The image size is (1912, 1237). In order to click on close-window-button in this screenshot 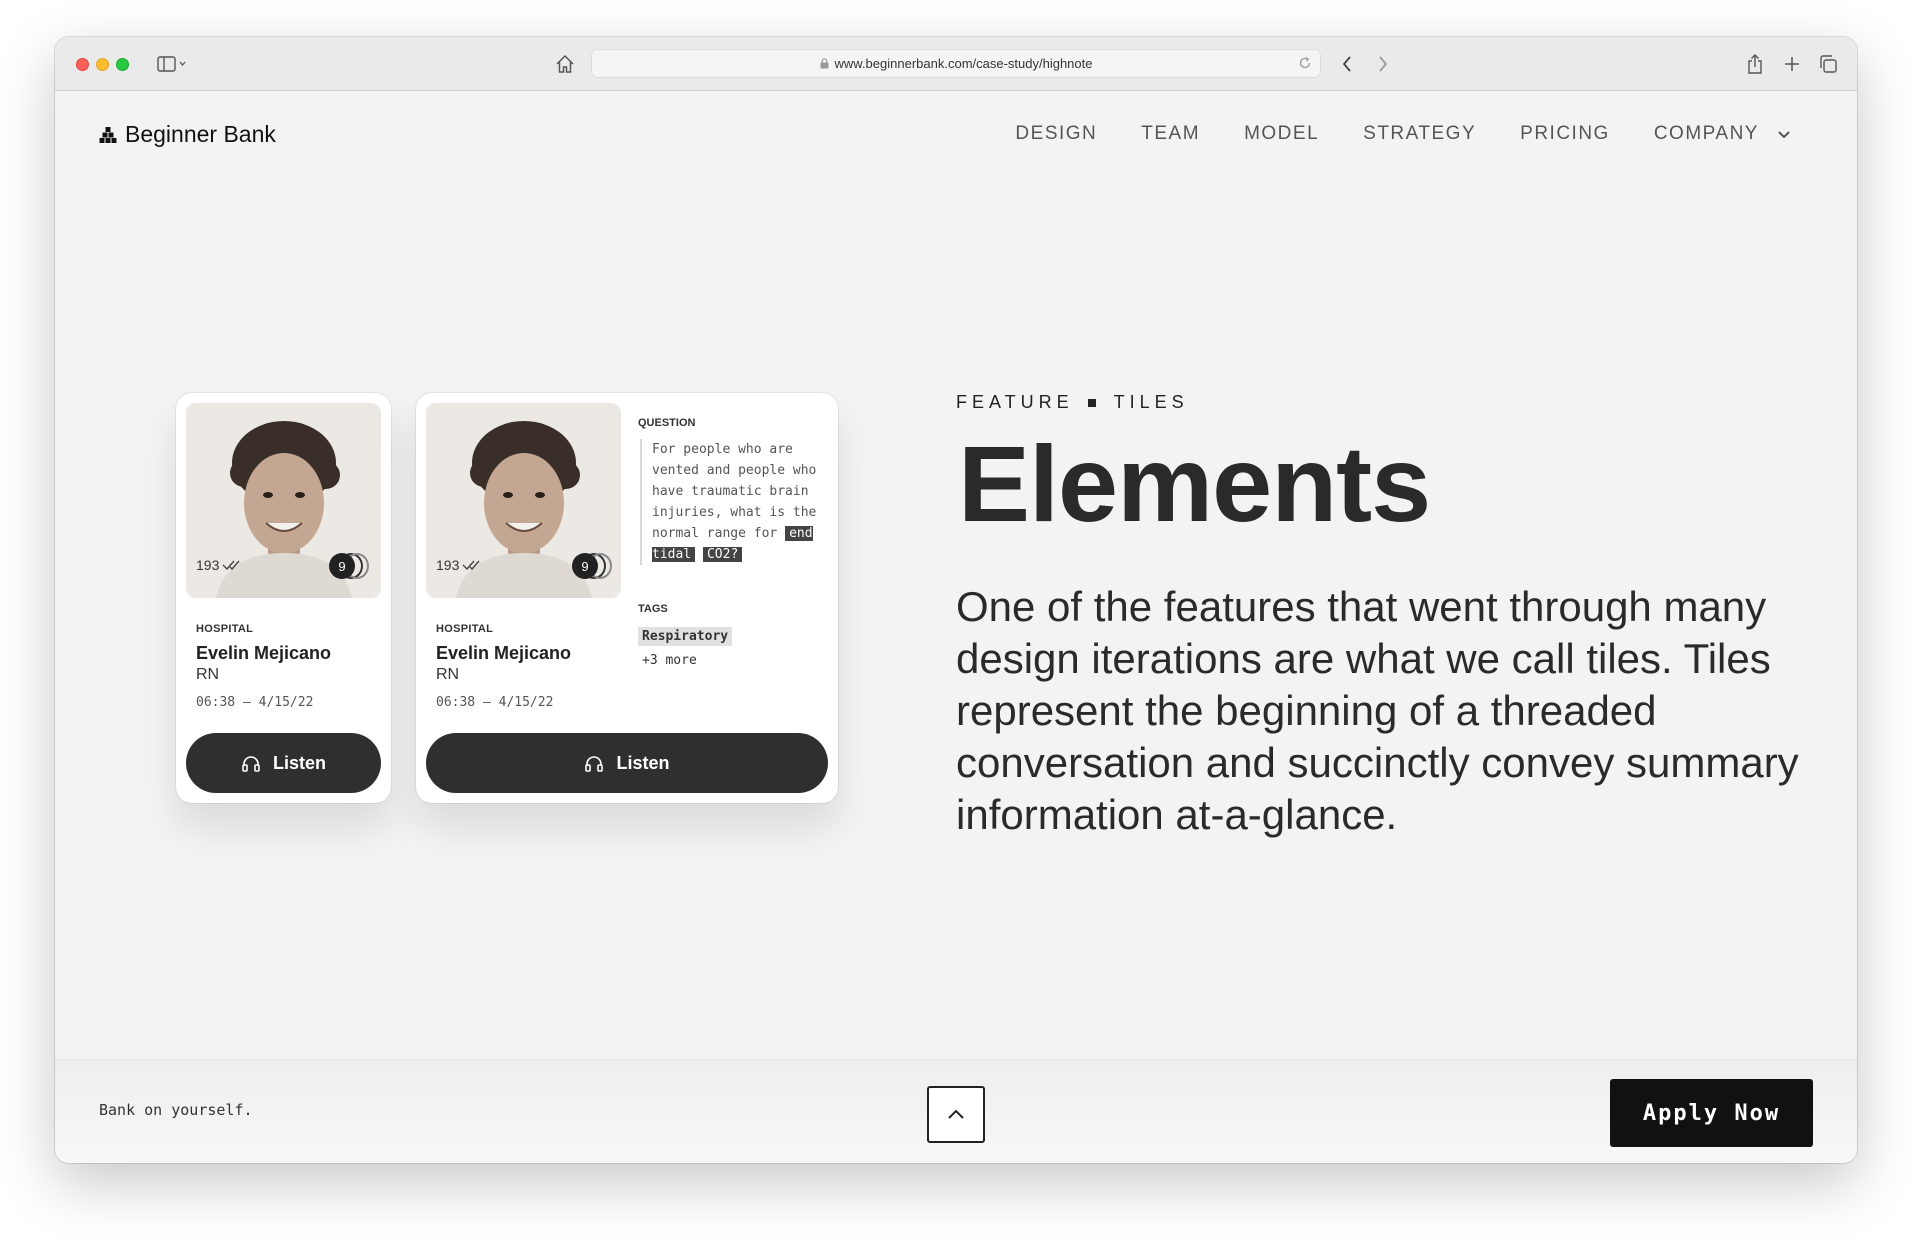, I will do `click(82, 64)`.